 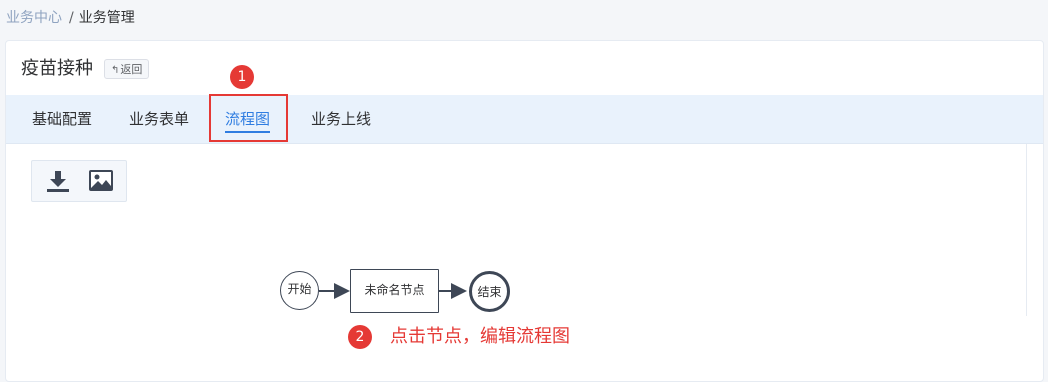 What do you see at coordinates (106, 18) in the screenshot?
I see `breadcrumb-current: 业务管理` at bounding box center [106, 18].